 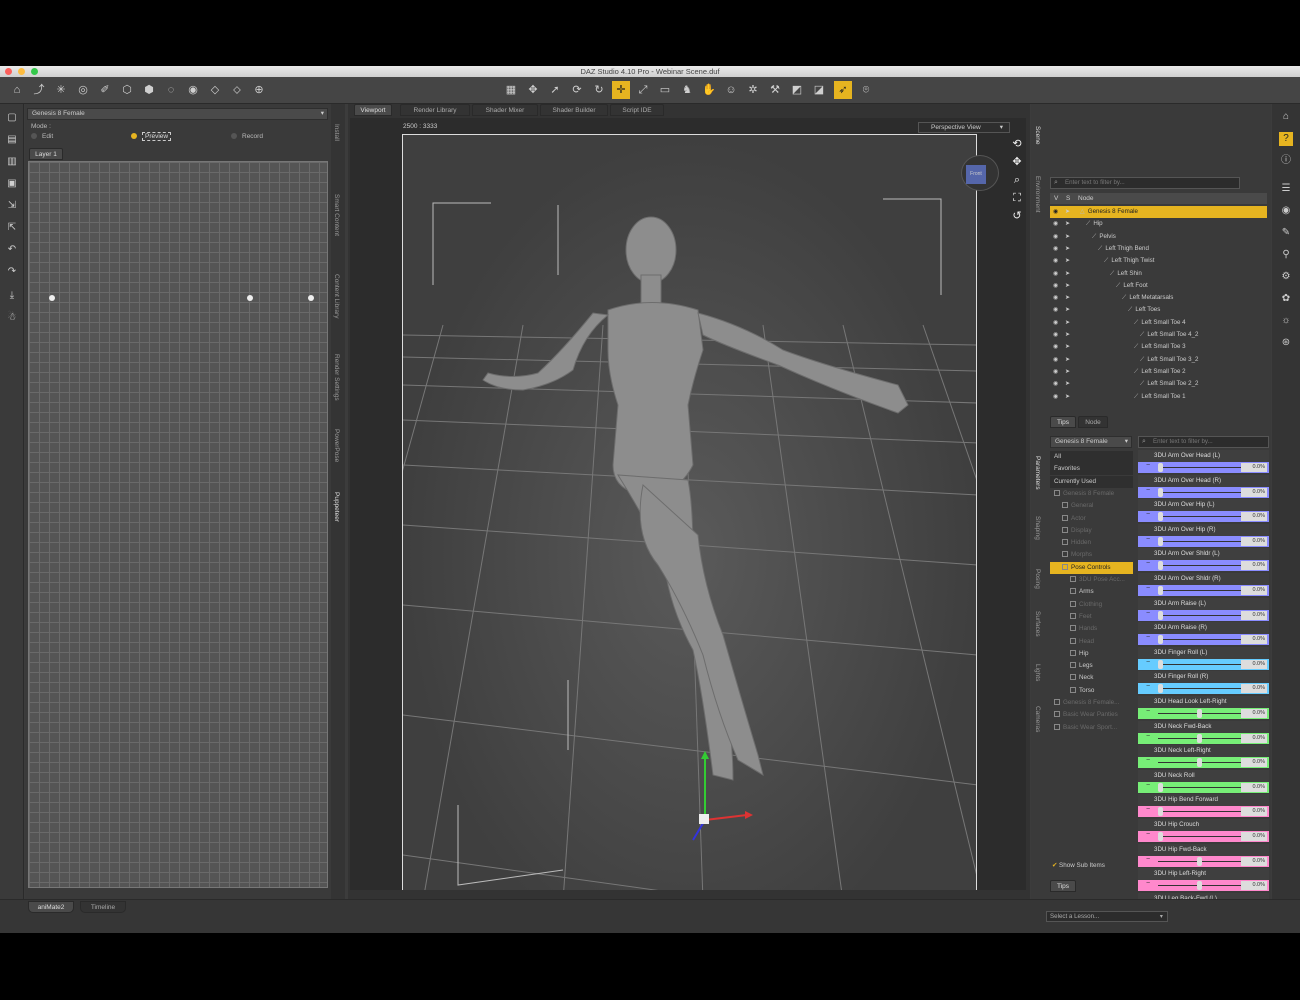 I want to click on show-sub-items-checkbox: ✔ Show Sub Items, so click(x=1078, y=865).